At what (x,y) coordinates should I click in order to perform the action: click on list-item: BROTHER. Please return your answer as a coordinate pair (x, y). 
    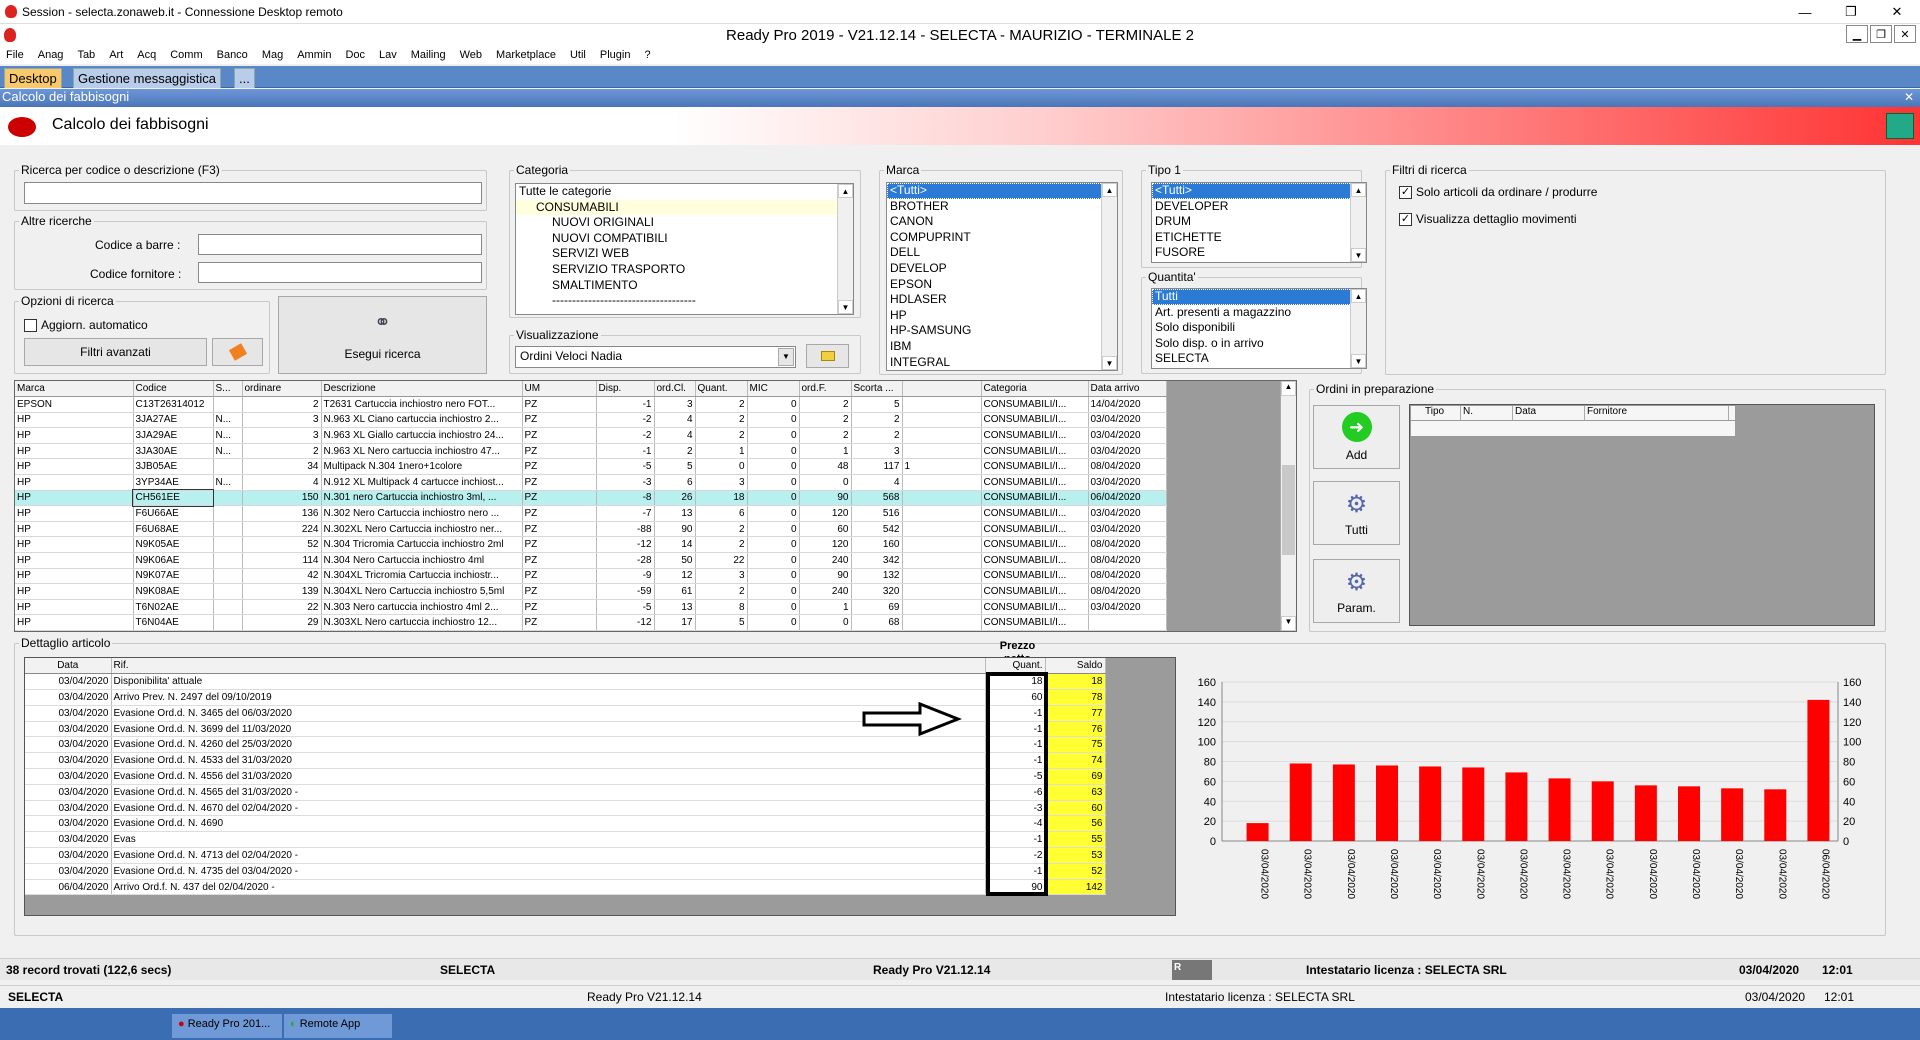
    Looking at the image, I should click on (1002, 207).